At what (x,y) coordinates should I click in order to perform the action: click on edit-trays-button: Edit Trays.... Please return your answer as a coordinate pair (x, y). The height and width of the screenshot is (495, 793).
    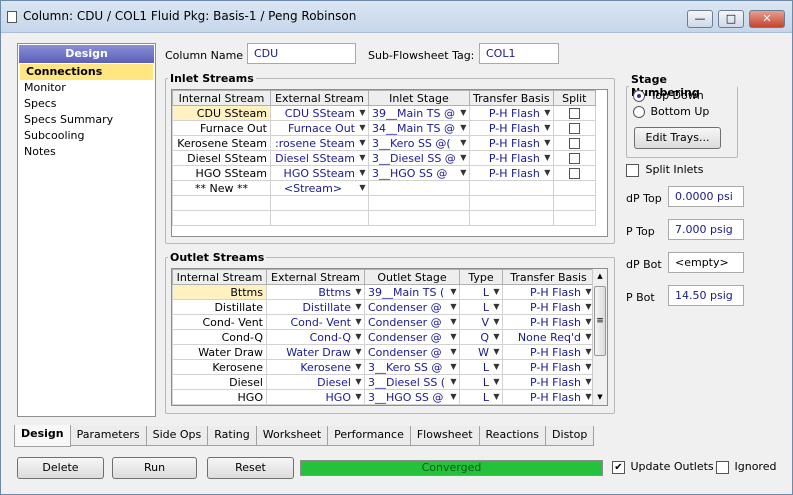
    Looking at the image, I should click on (677, 138).